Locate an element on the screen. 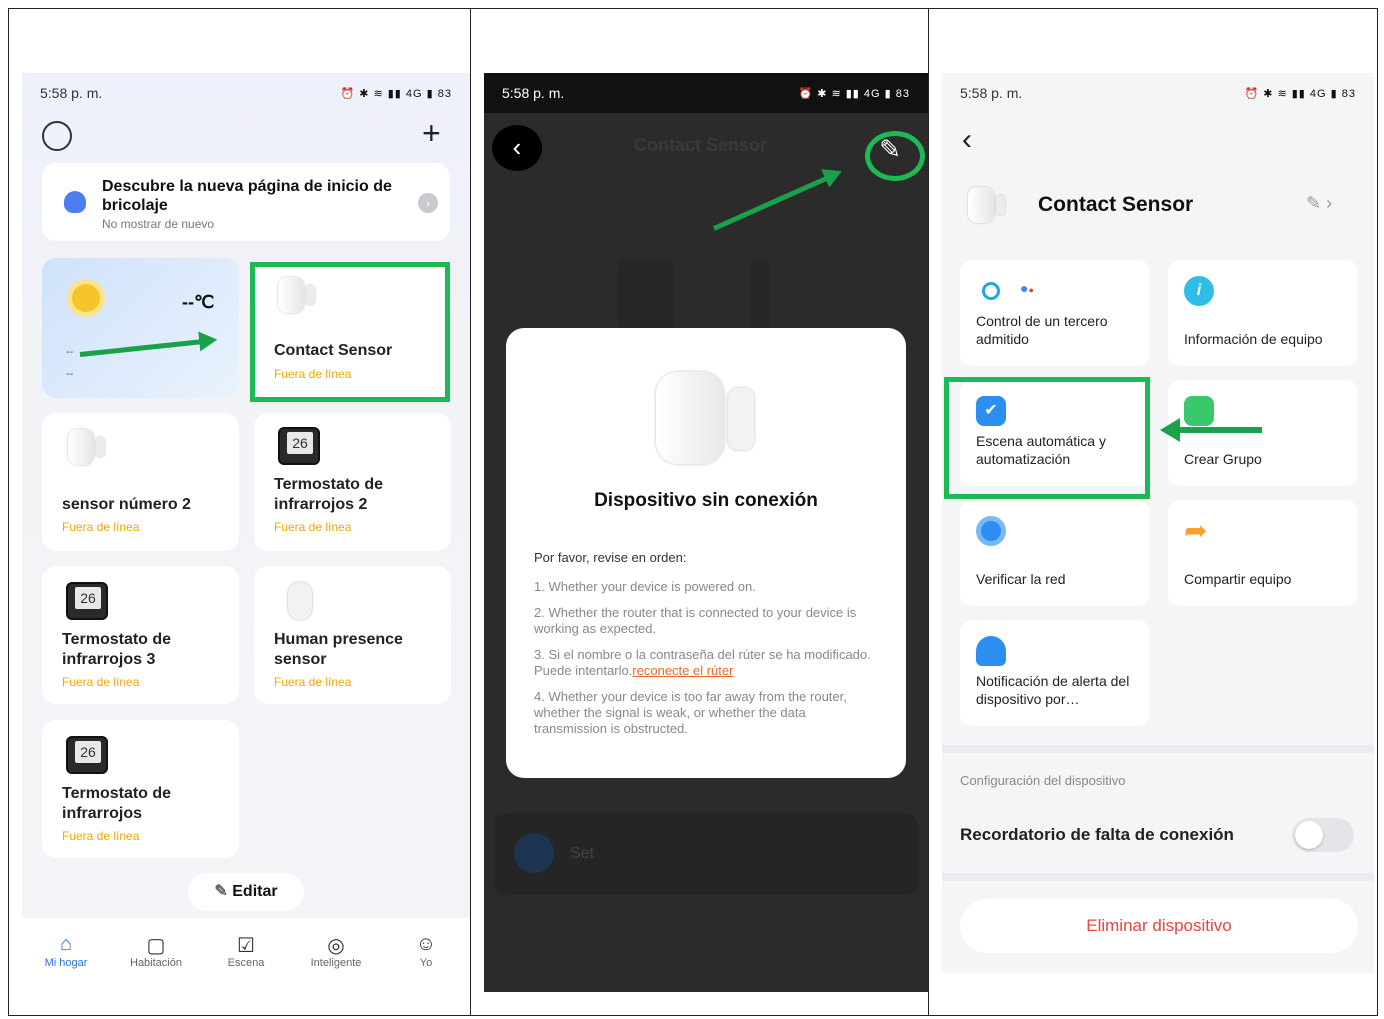 Image resolution: width=1384 pixels, height=1019 pixels. tile-label: Información de equipo is located at coordinates (1253, 339).